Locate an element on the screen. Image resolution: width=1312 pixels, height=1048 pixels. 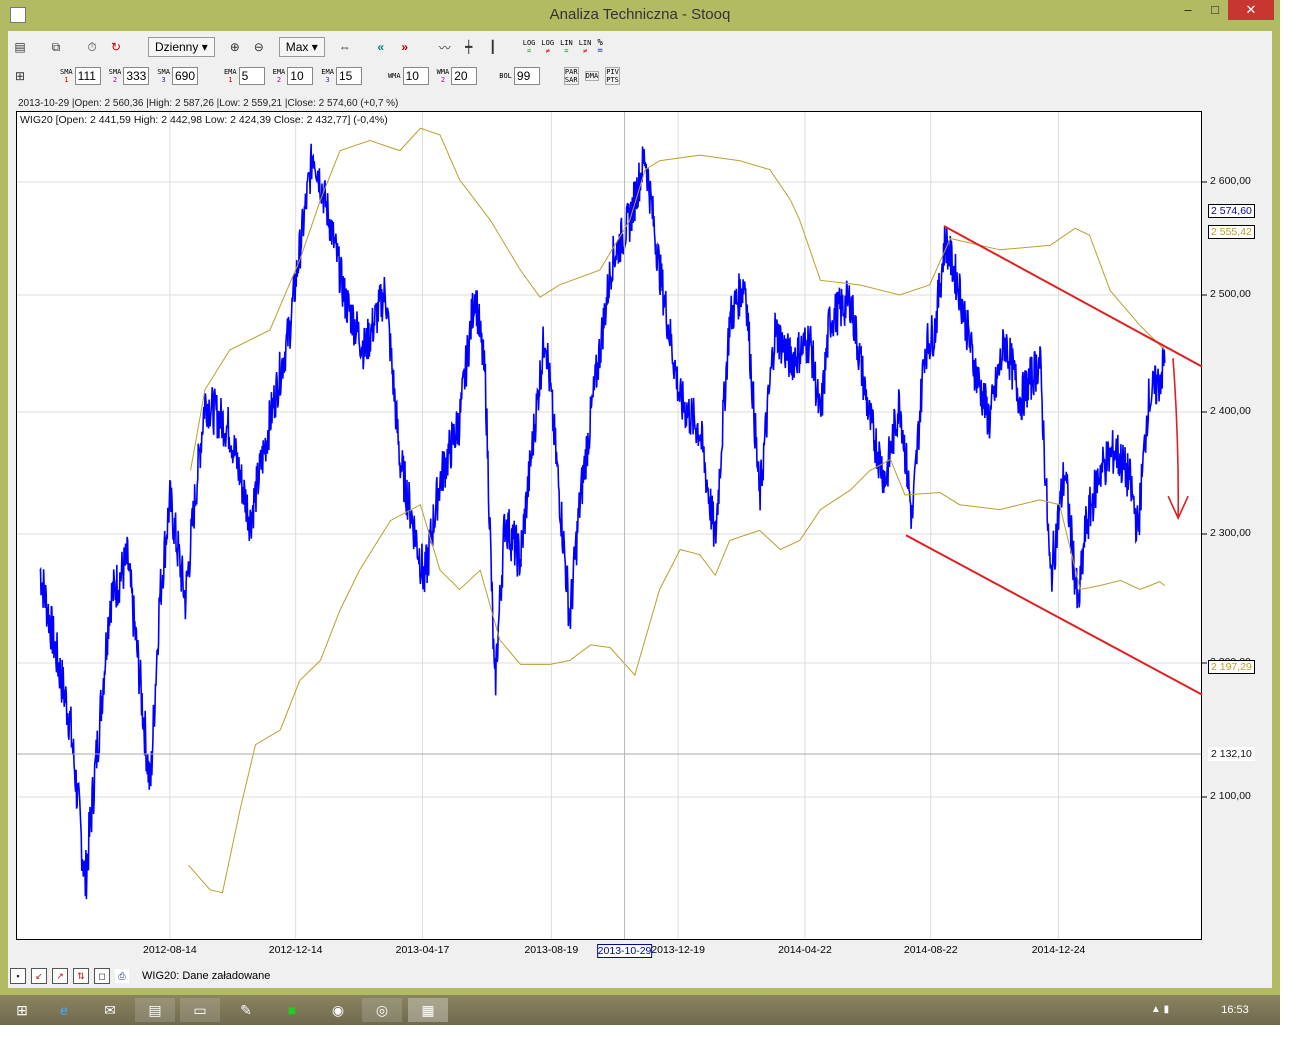
x-tick-label: 2012-12-14 is located at coordinates (295, 950).